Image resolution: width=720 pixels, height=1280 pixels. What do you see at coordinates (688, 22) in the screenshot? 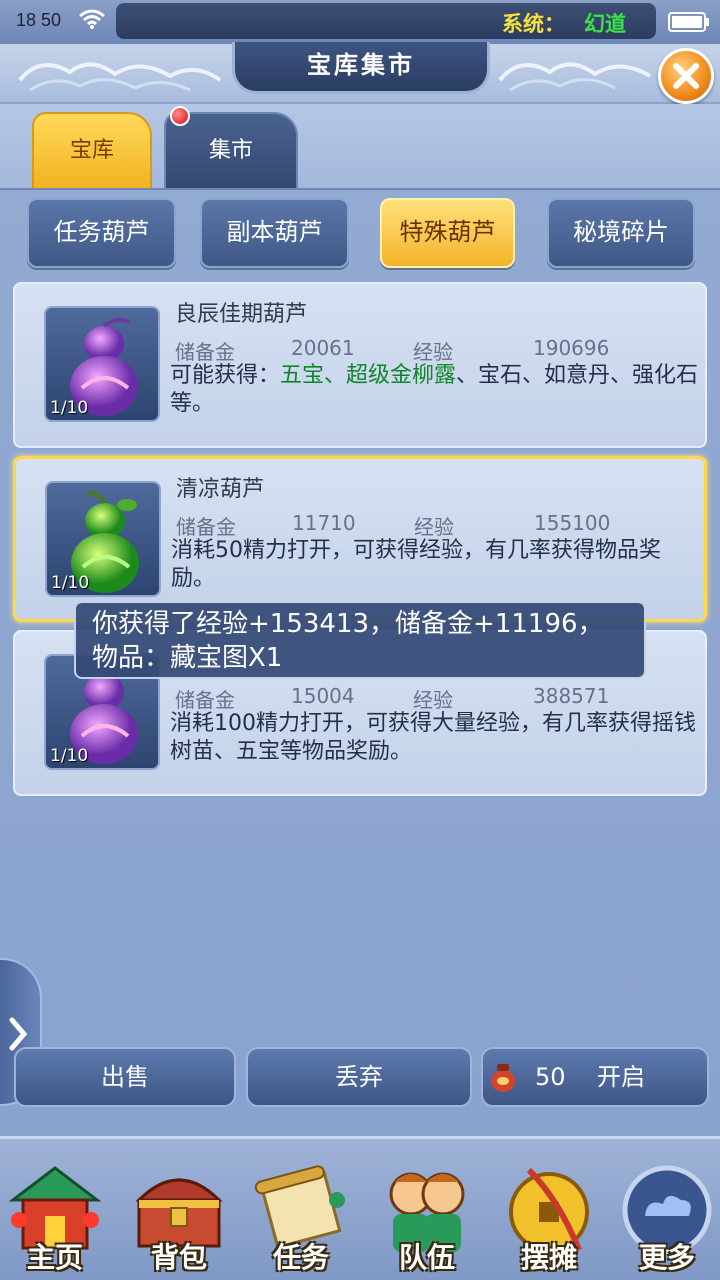
I see `battery-icon` at bounding box center [688, 22].